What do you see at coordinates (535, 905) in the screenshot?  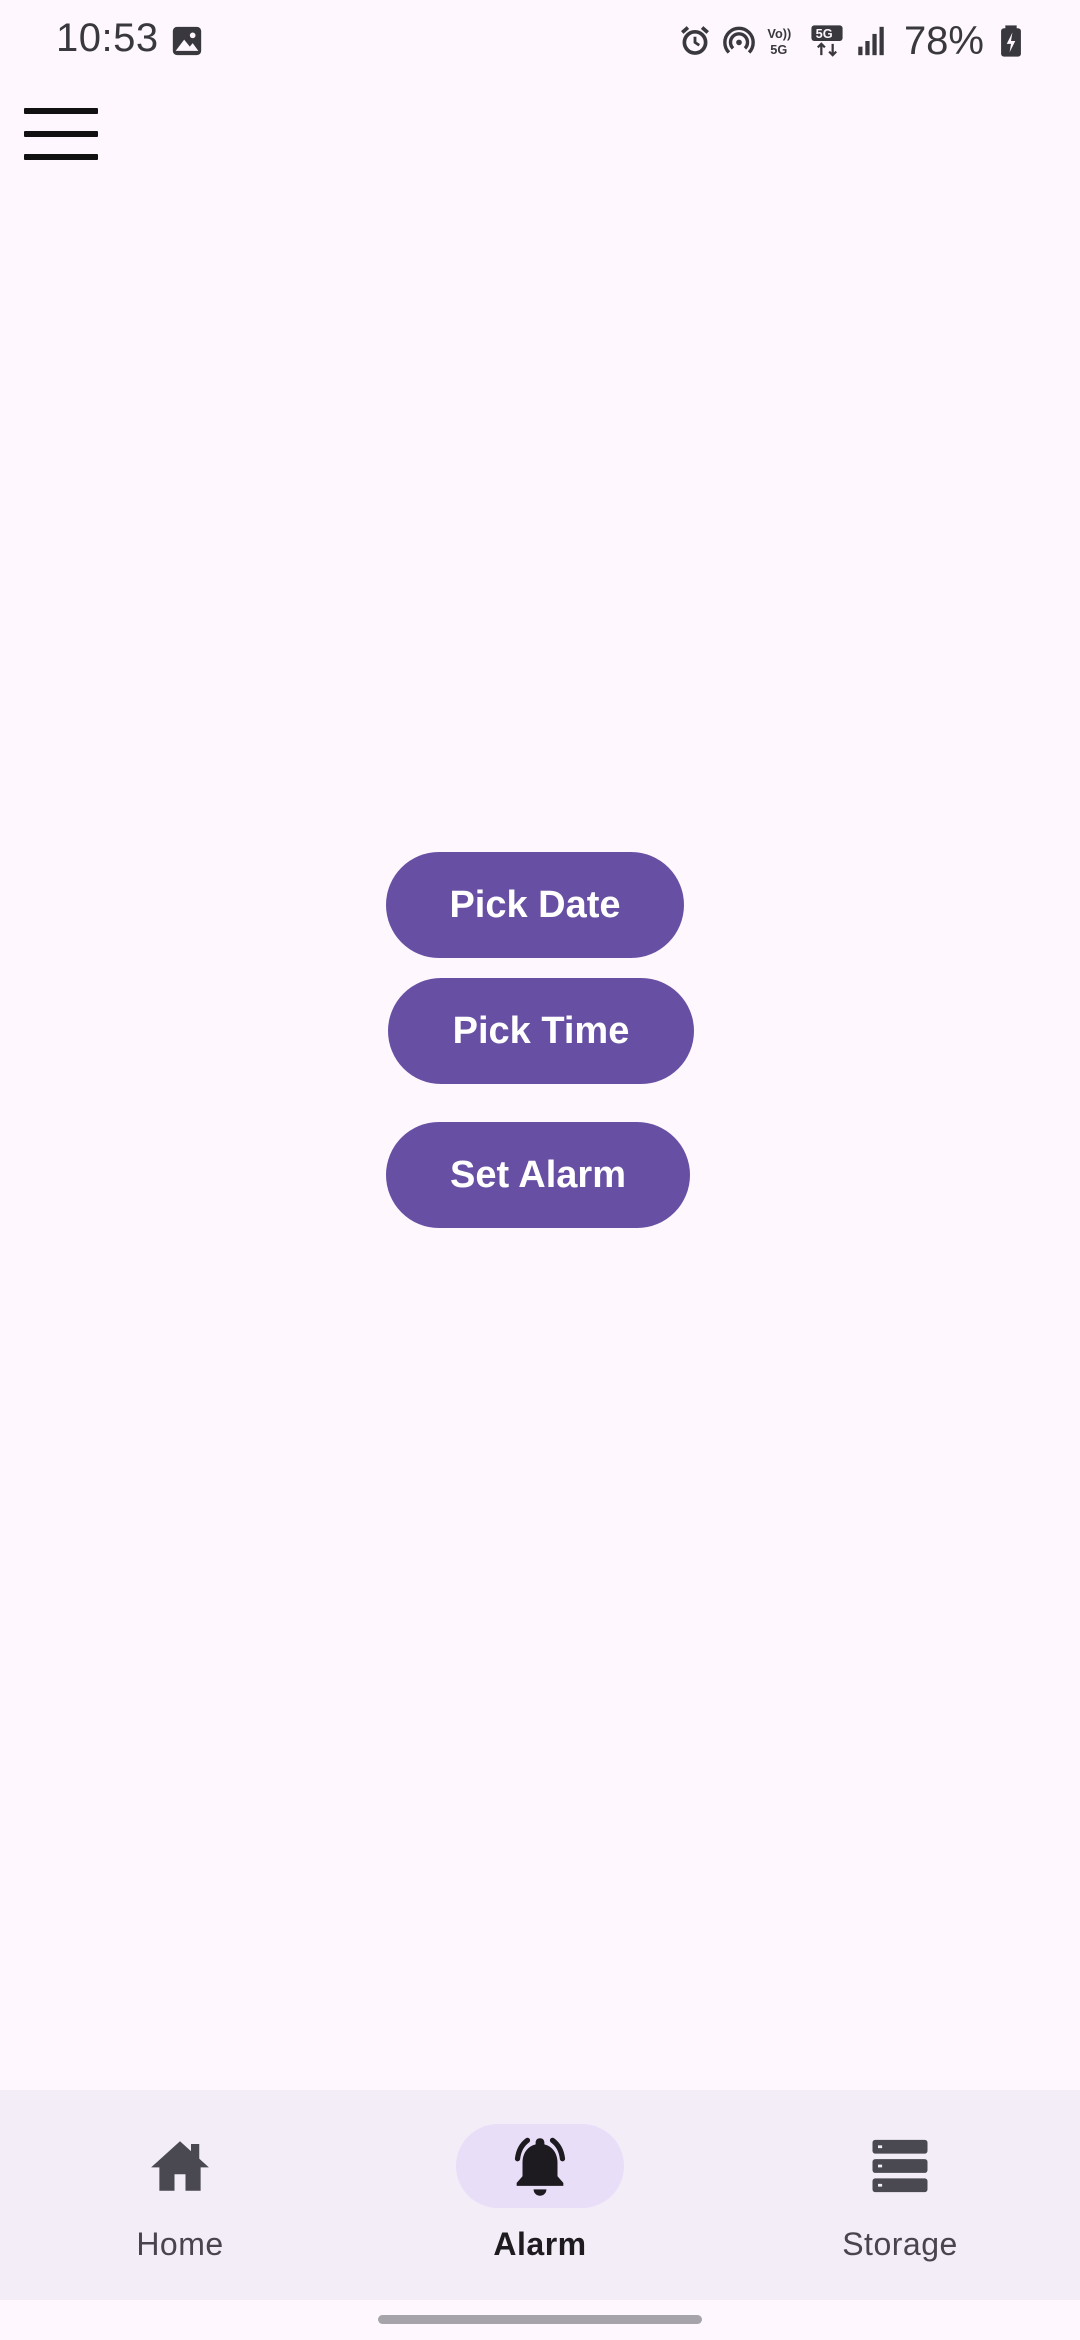 I see `pick-date-button: Pick Date` at bounding box center [535, 905].